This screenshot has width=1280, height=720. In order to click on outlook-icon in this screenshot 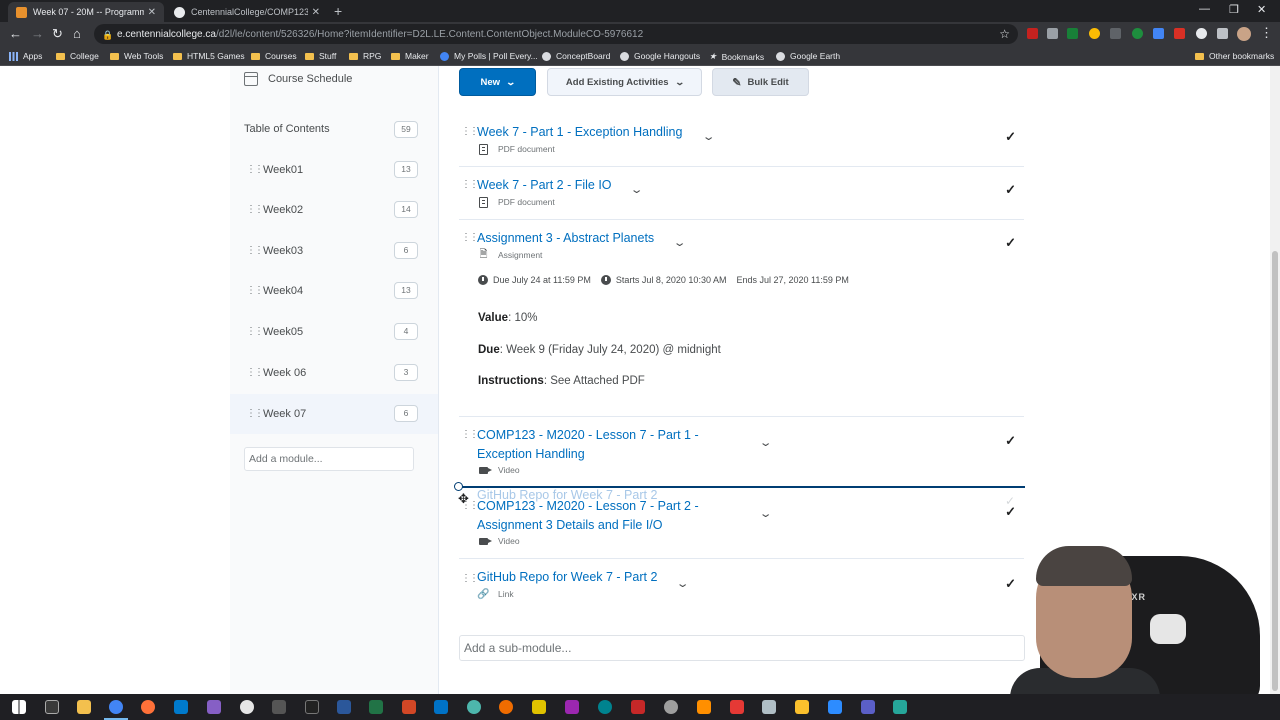, I will do `click(441, 707)`.